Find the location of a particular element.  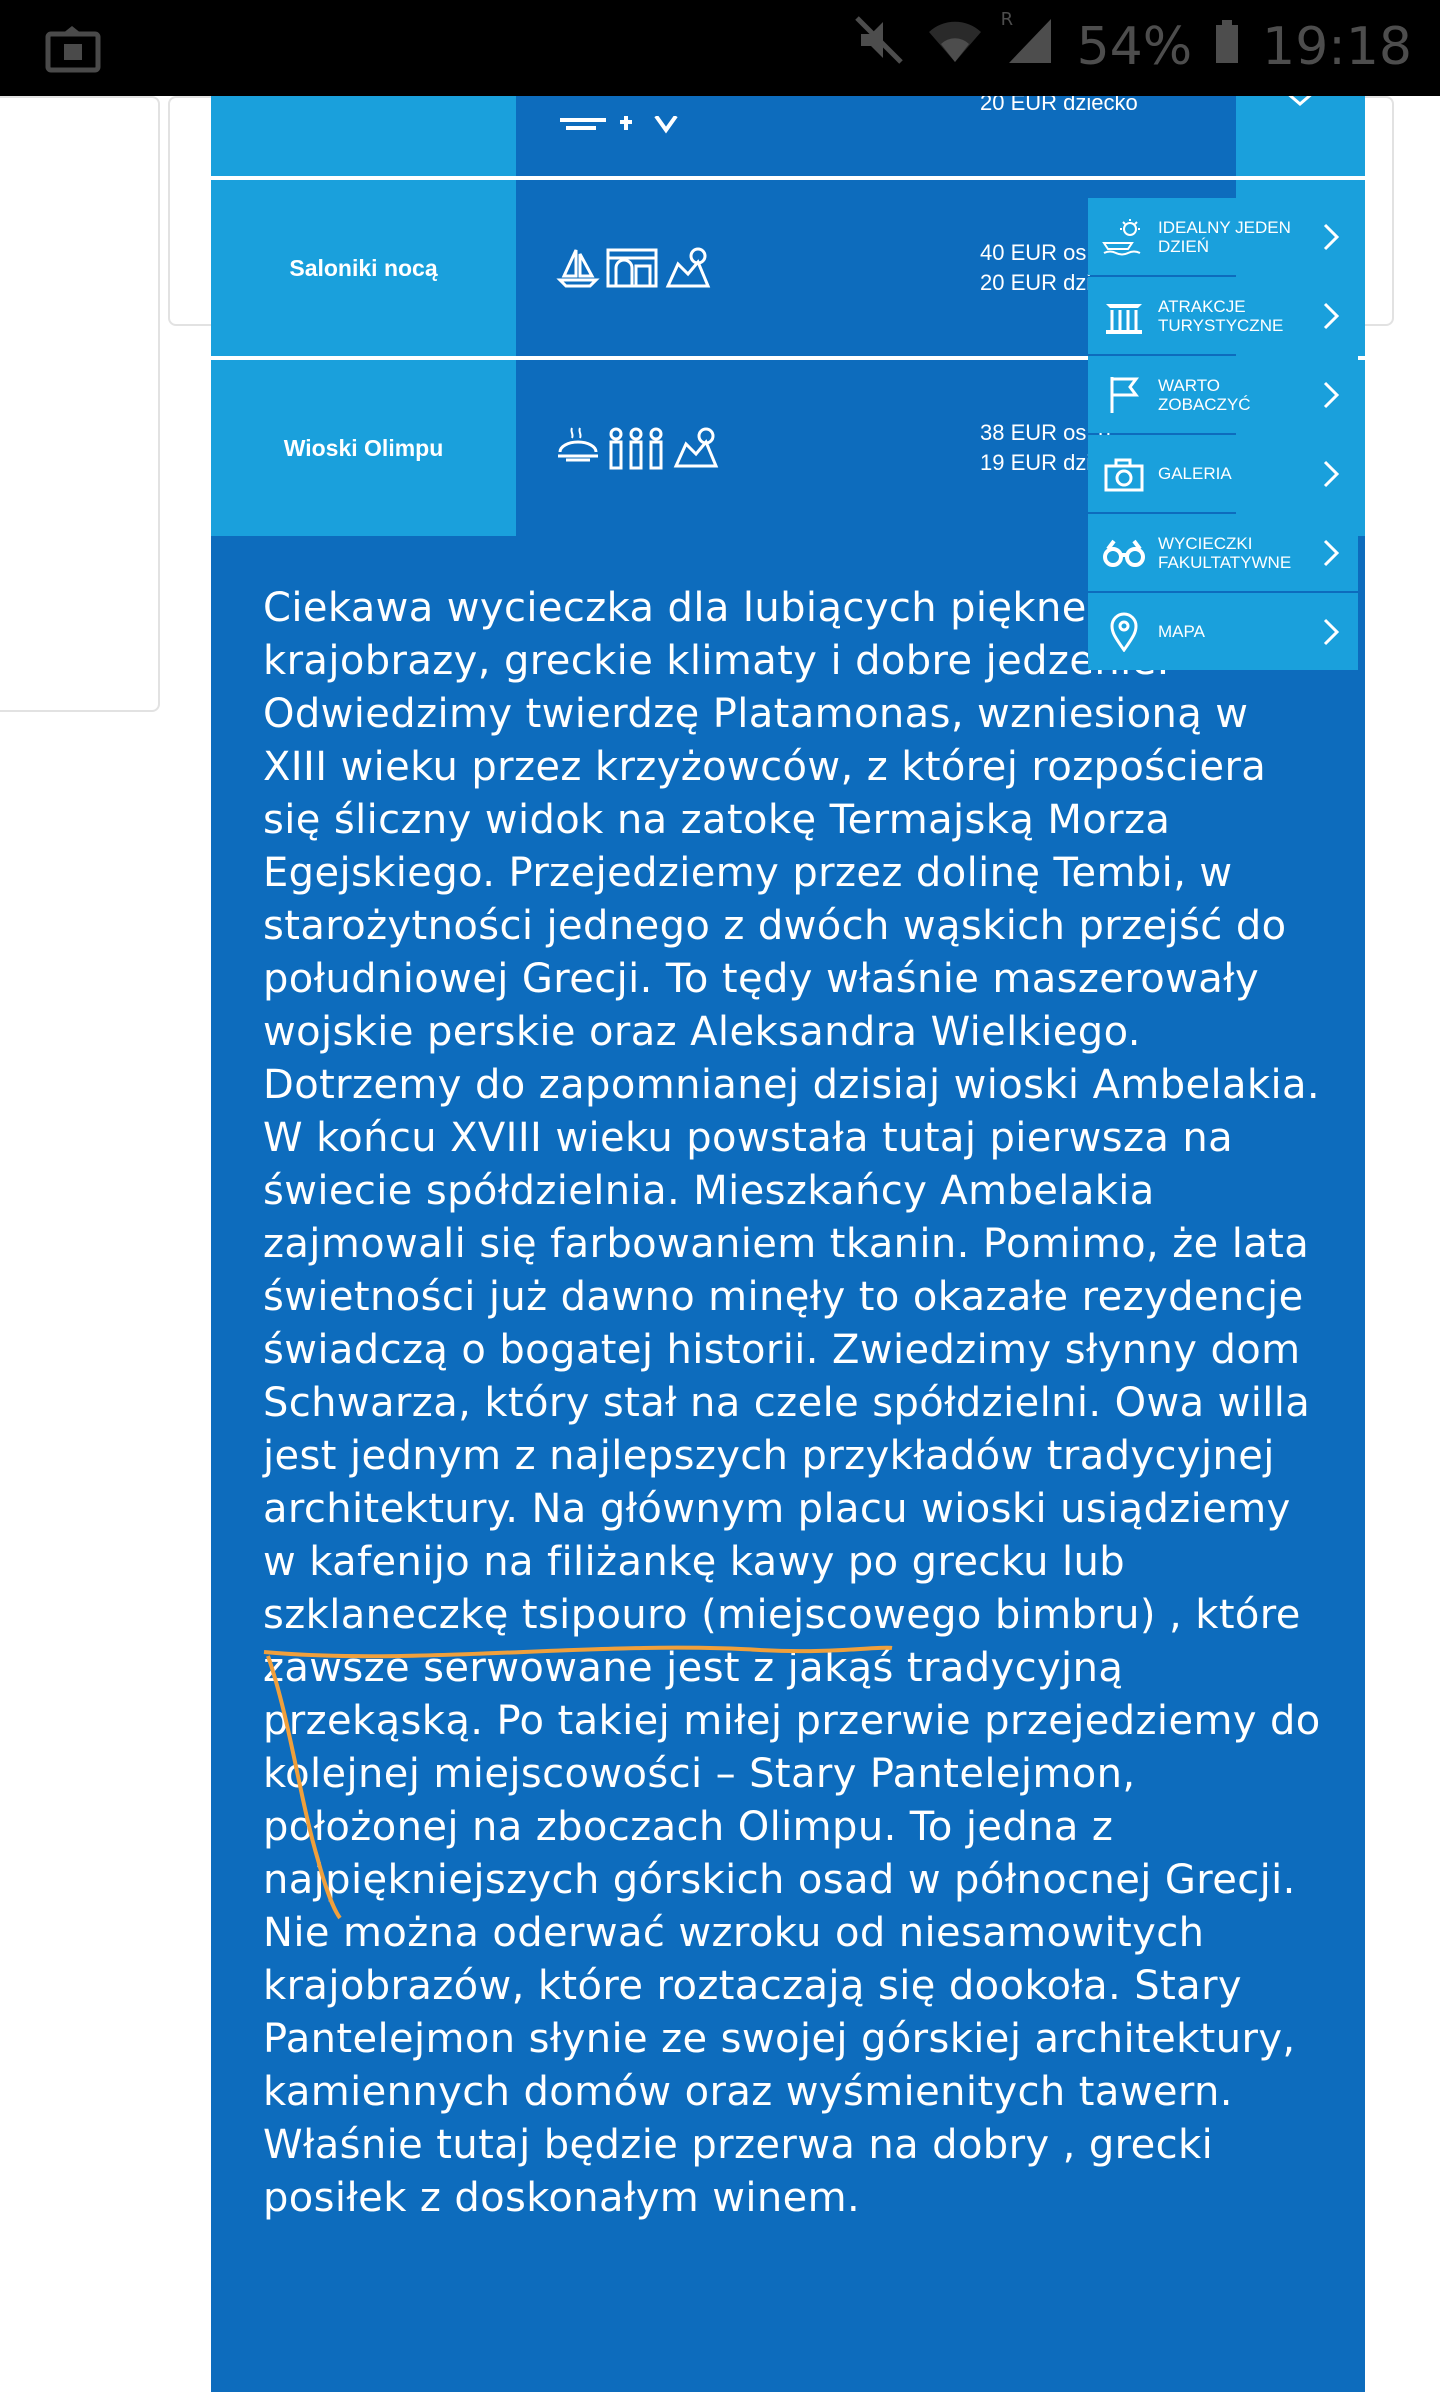

menu-item-label: IDEALNY JEDEN DZIEŃ is located at coordinates (1224, 236).